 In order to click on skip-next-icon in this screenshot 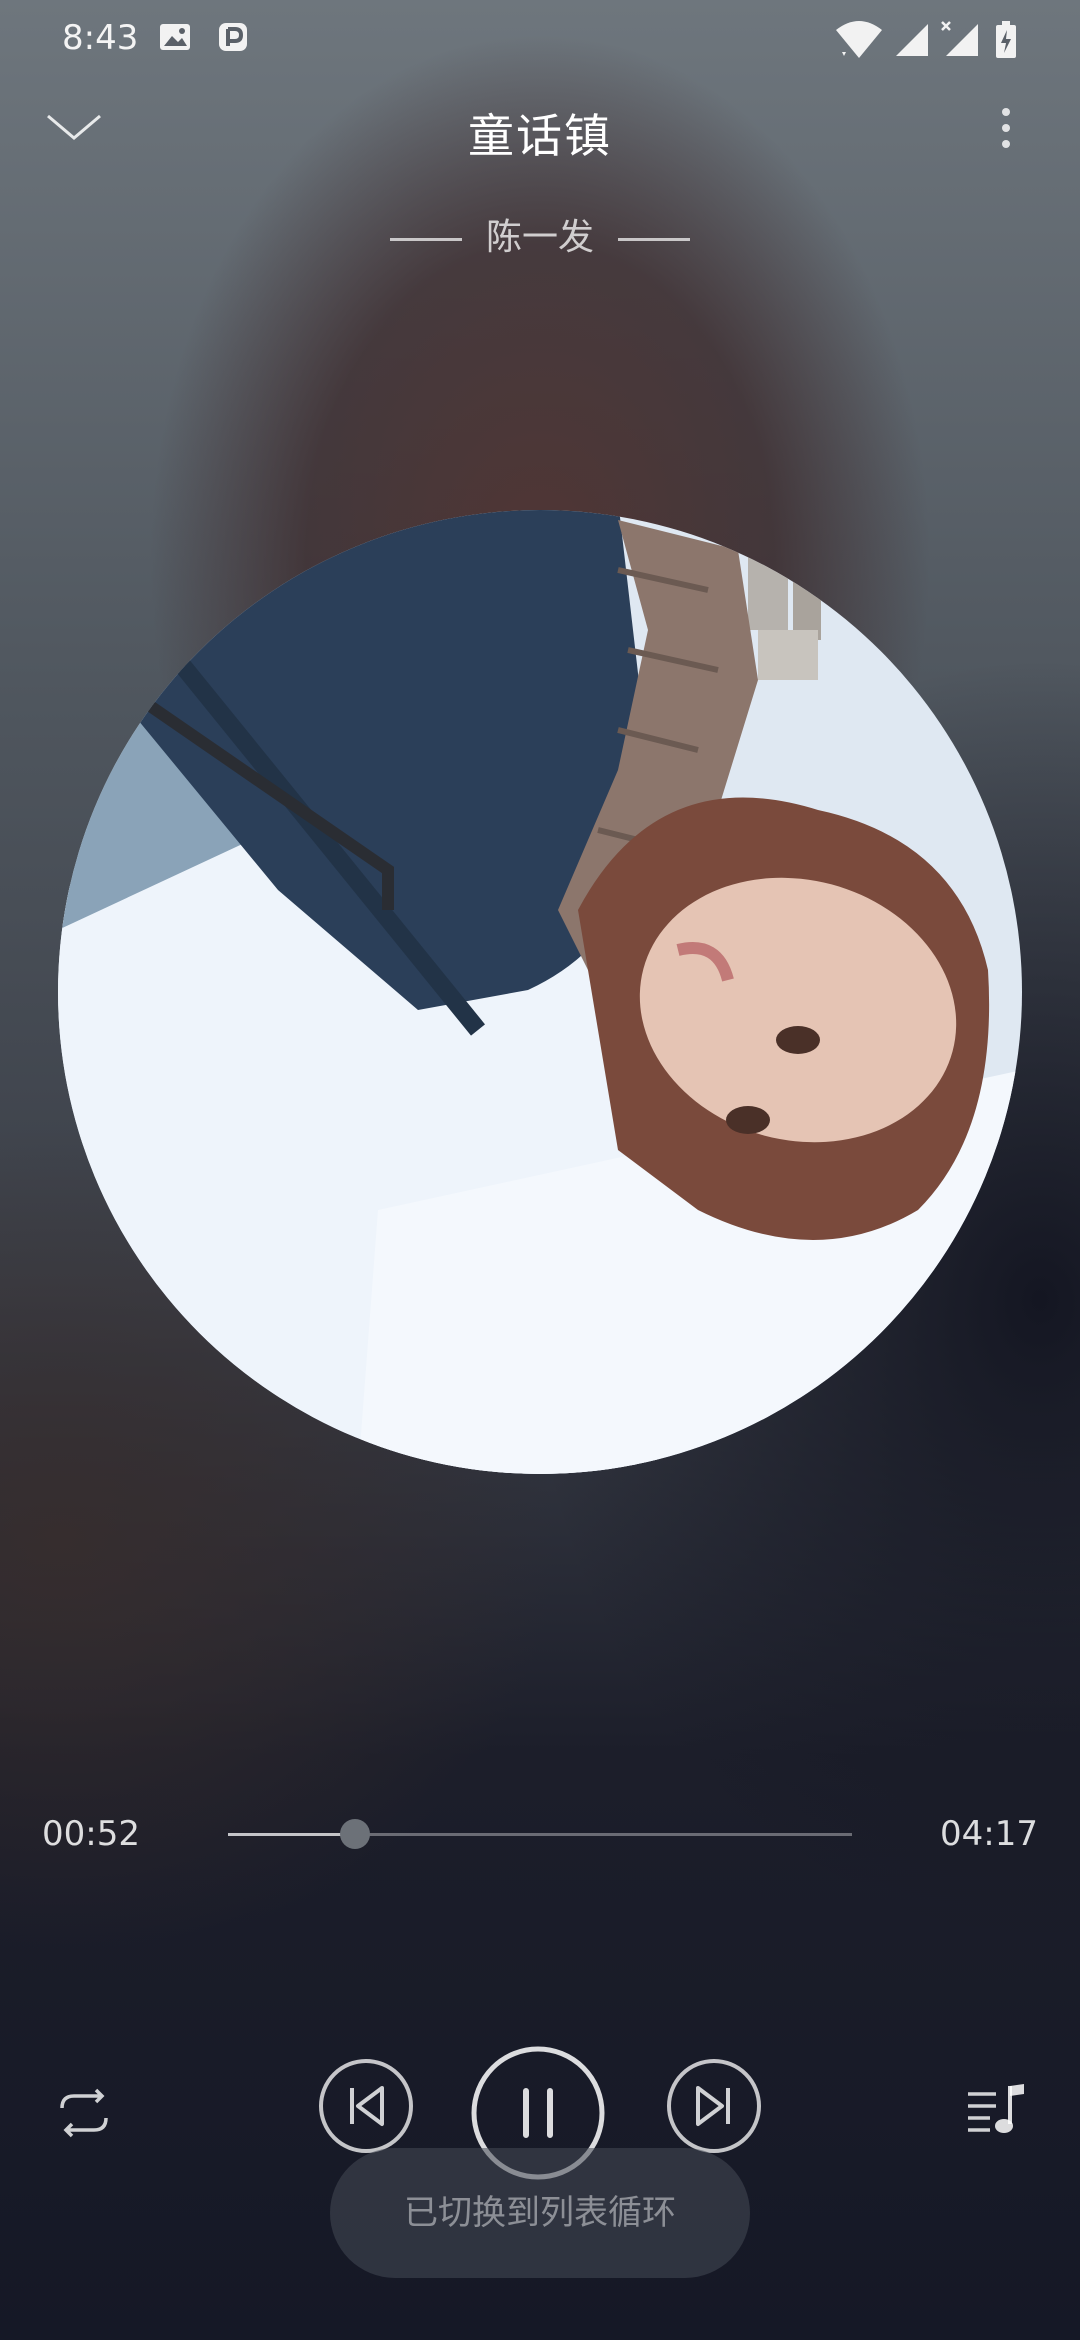, I will do `click(714, 2106)`.